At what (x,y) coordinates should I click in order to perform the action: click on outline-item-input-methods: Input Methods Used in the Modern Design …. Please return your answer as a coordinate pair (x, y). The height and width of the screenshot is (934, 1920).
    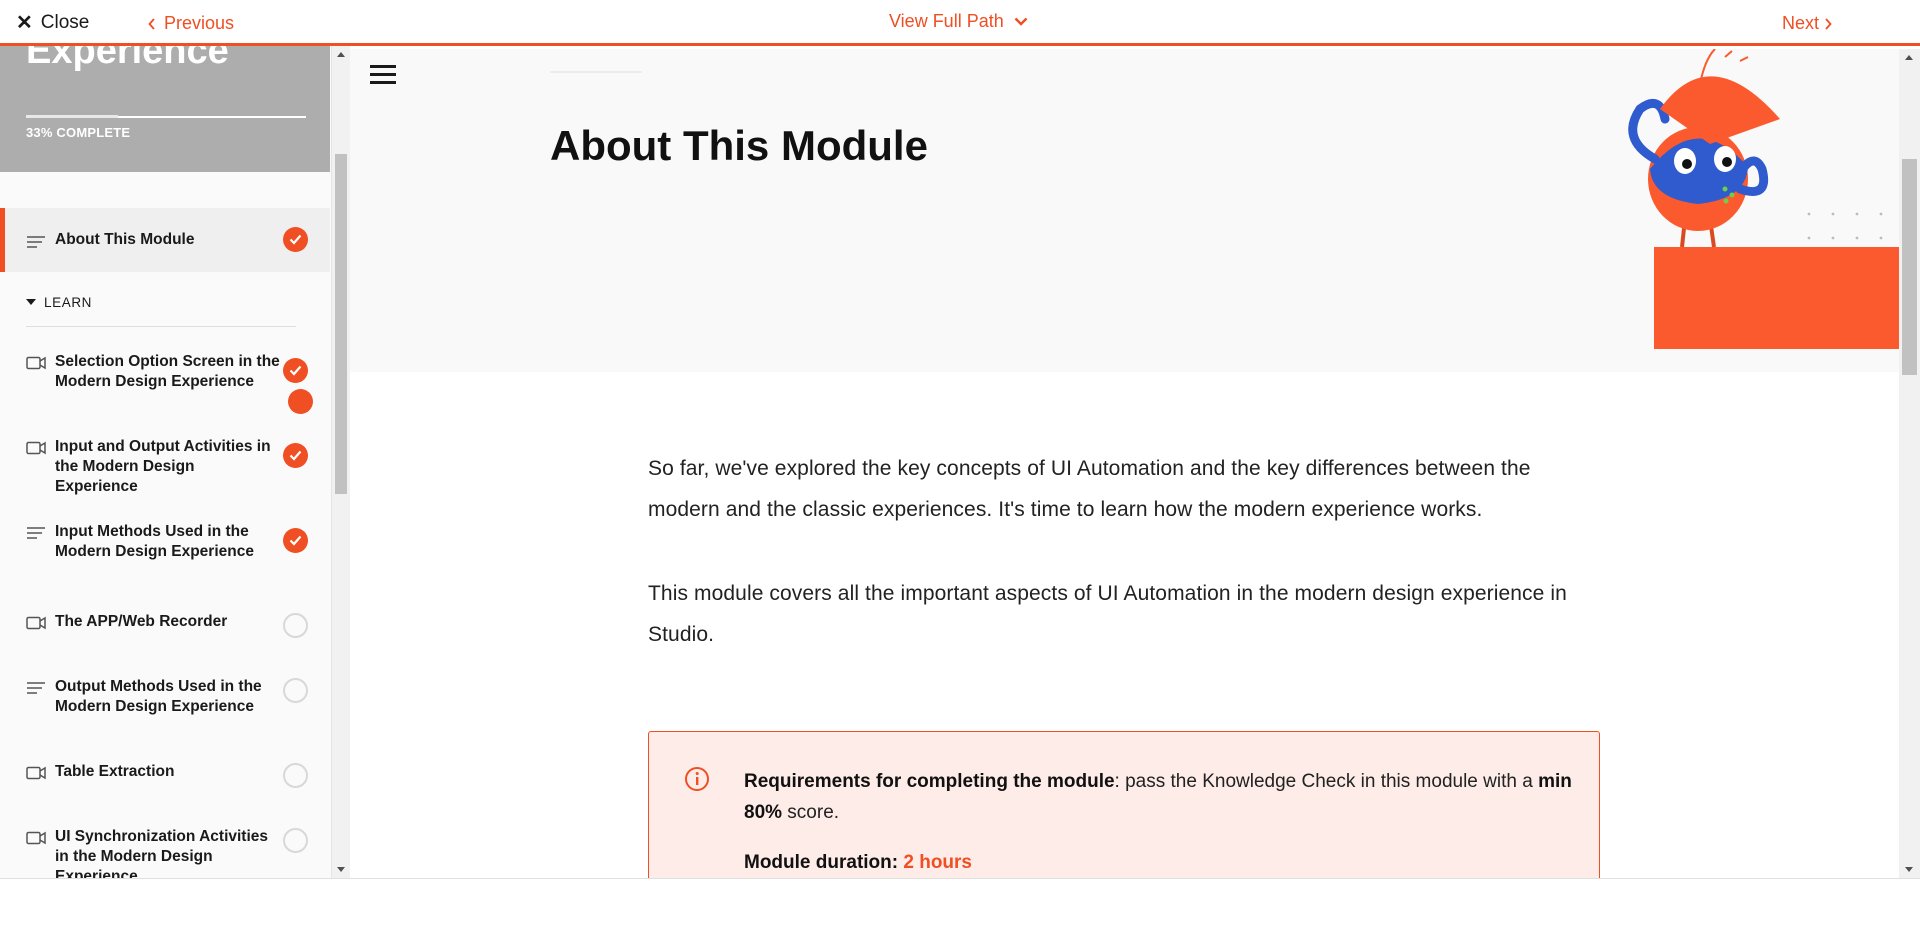
    Looking at the image, I should click on (165, 552).